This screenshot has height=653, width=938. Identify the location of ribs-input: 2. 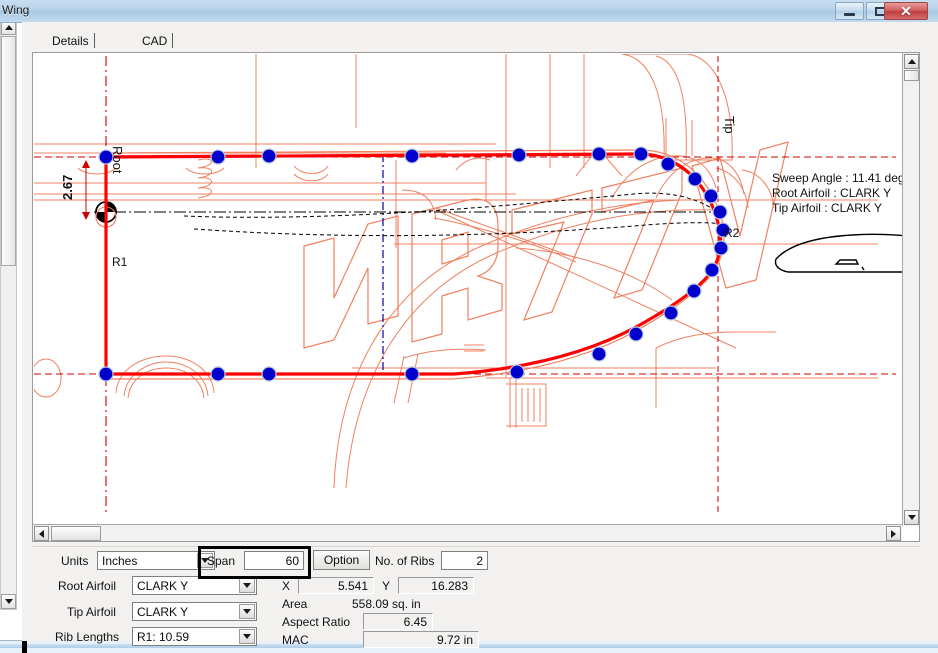
(464, 560).